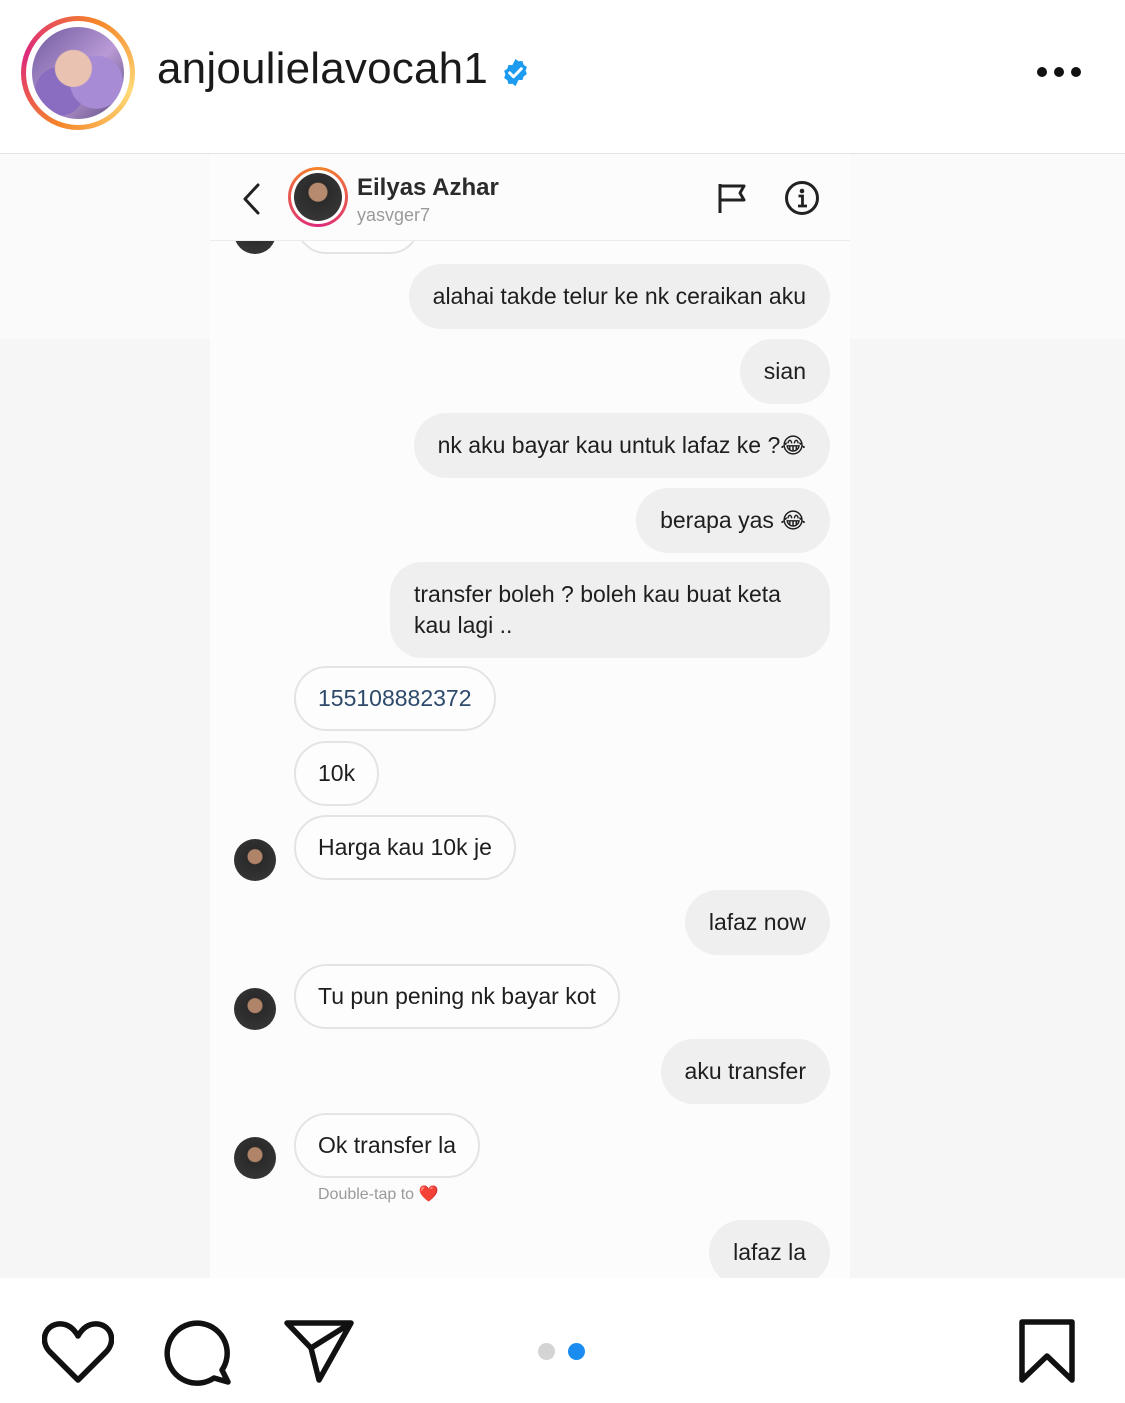  I want to click on message-bubble-in: Harga kau 10k je, so click(405, 847).